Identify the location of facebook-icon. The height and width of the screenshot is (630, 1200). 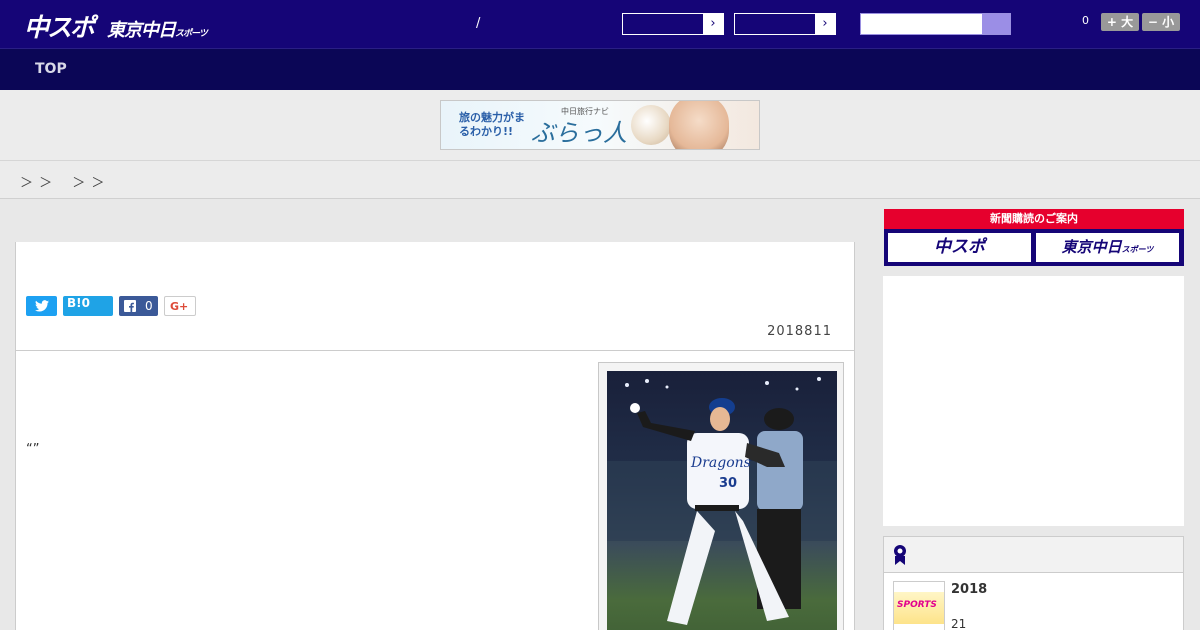
(130, 306).